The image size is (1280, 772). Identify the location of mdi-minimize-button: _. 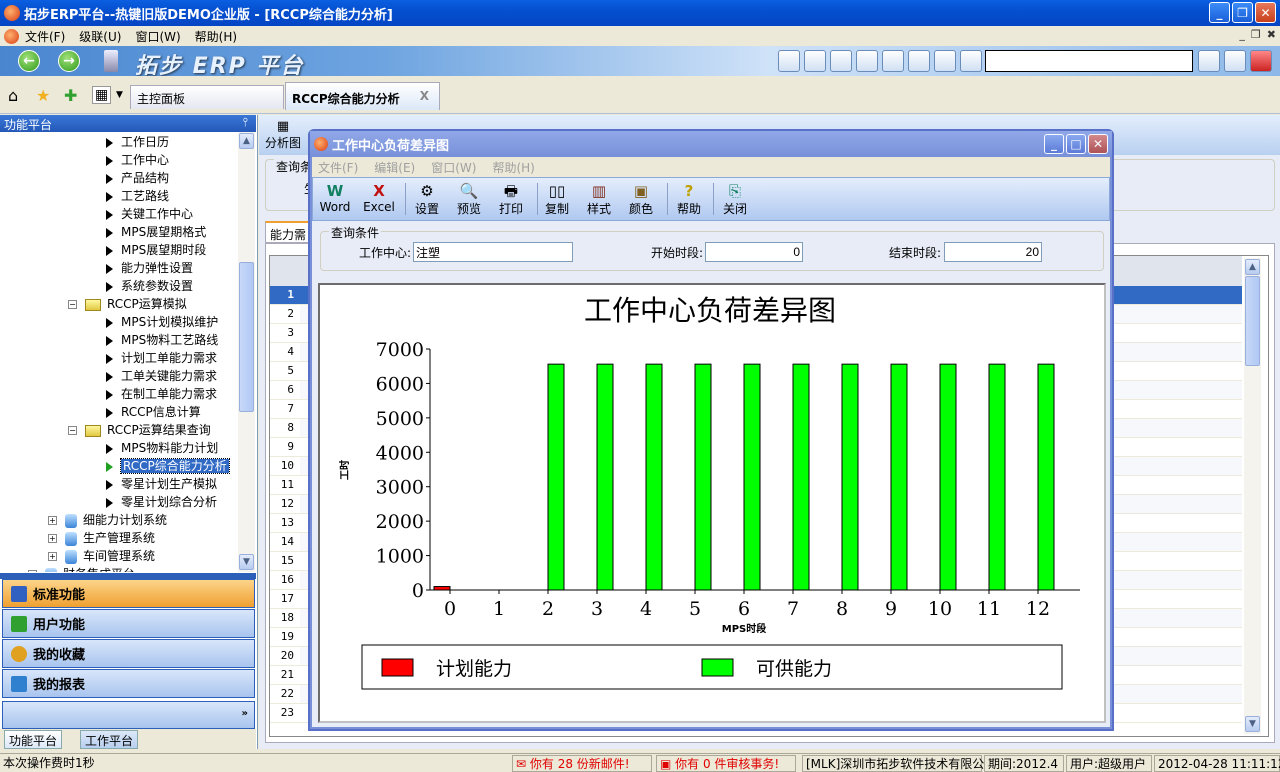
(1242, 34).